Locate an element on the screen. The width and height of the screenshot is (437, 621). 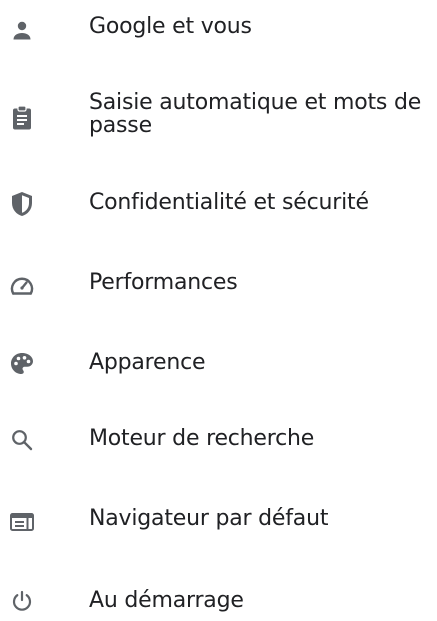
menu-item-performance: Performances is located at coordinates (218, 284).